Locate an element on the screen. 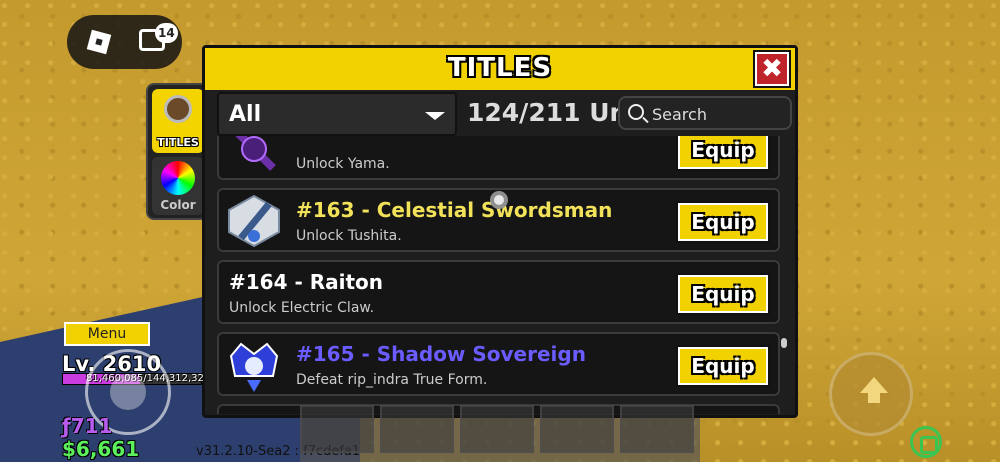 The image size is (1000, 462). title-name: #164 - Raiton is located at coordinates (306, 282).